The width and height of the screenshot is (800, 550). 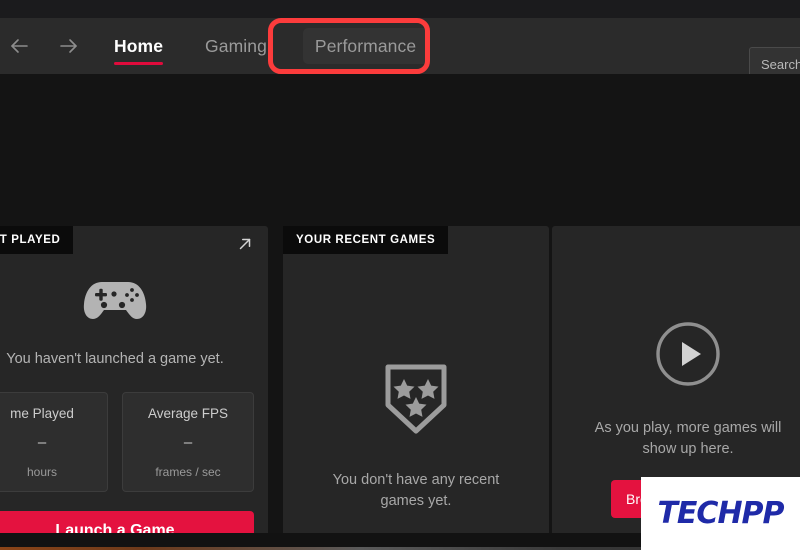 I want to click on gamepad-icon, so click(x=115, y=301).